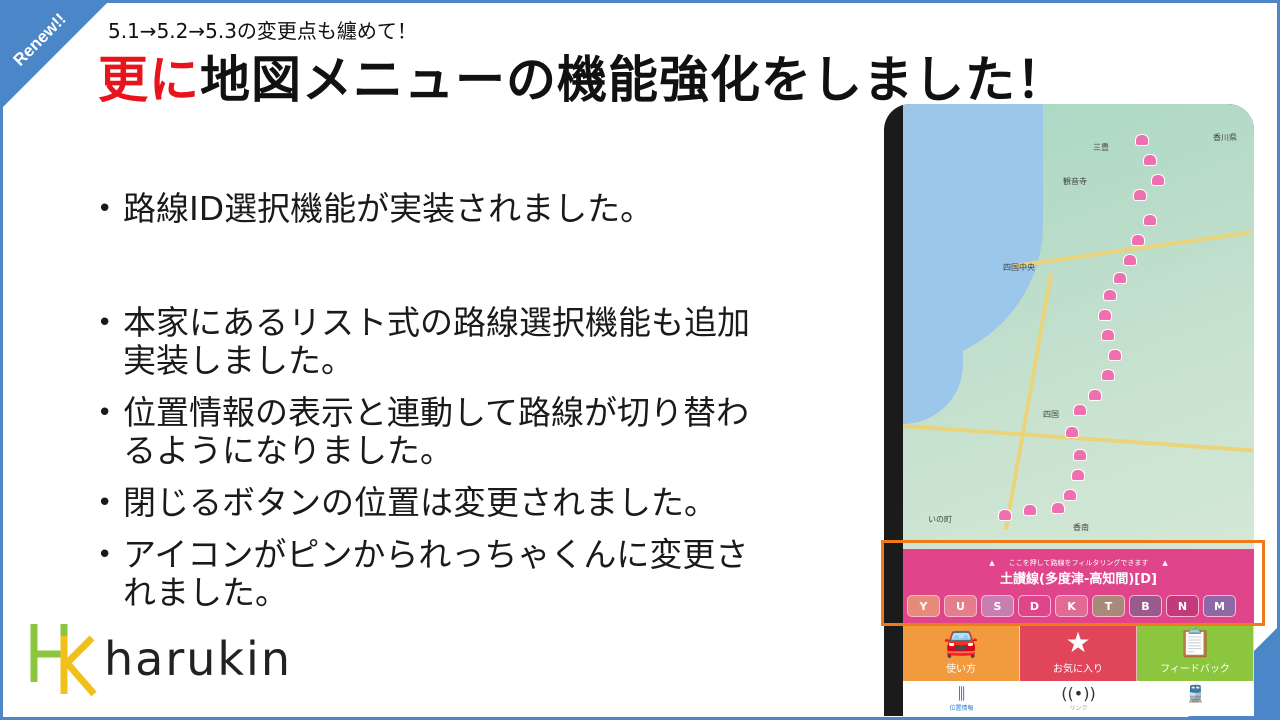 The height and width of the screenshot is (720, 1280). Describe the element at coordinates (424, 432) in the screenshot. I see `list-item: 位置情報の表示と連動して路線が切り替わるようになりました。` at that location.